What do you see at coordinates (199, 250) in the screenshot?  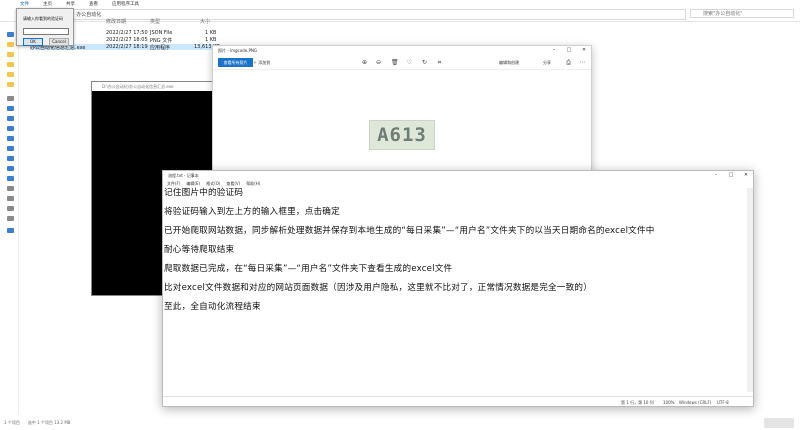 I see `text-line: 耐心等待爬取结束` at bounding box center [199, 250].